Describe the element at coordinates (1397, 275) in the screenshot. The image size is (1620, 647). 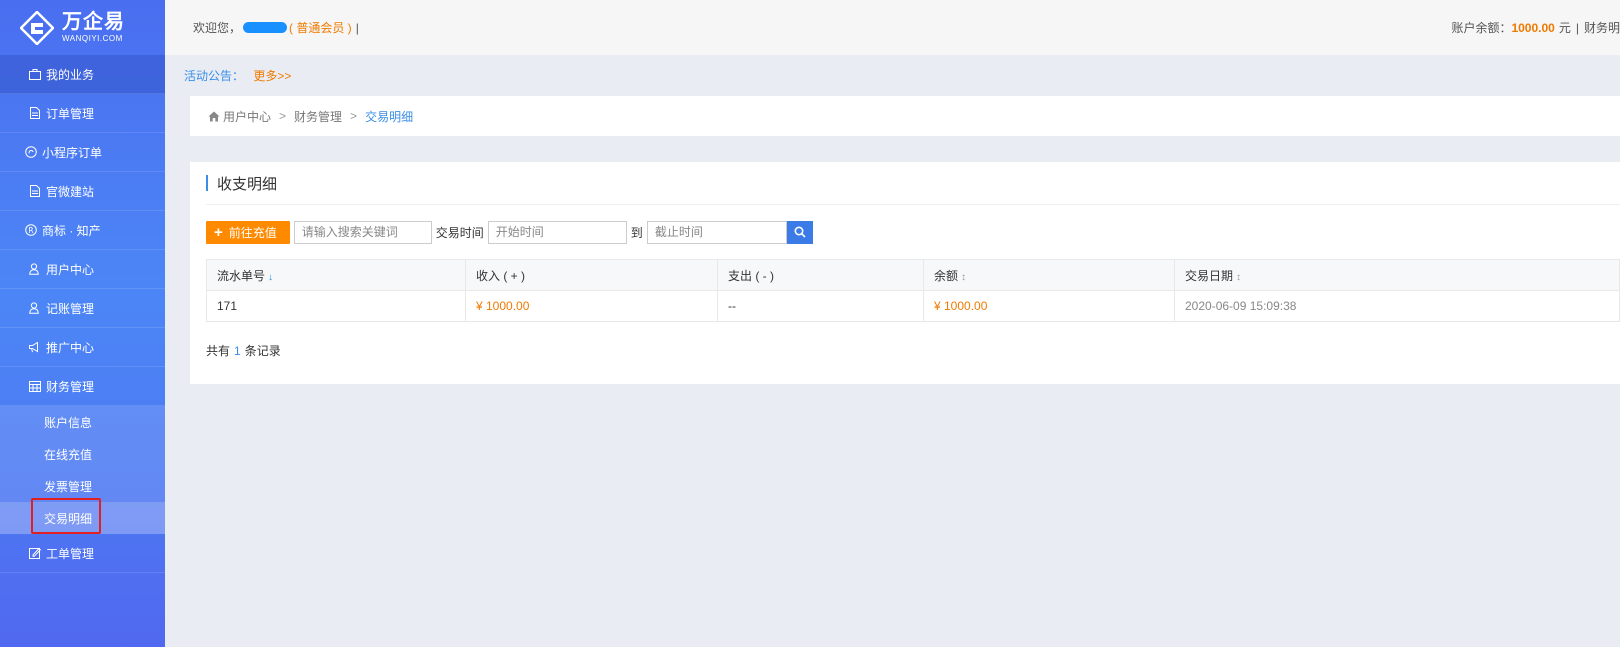
I see `column-header-date: 交易日期 ↕` at that location.